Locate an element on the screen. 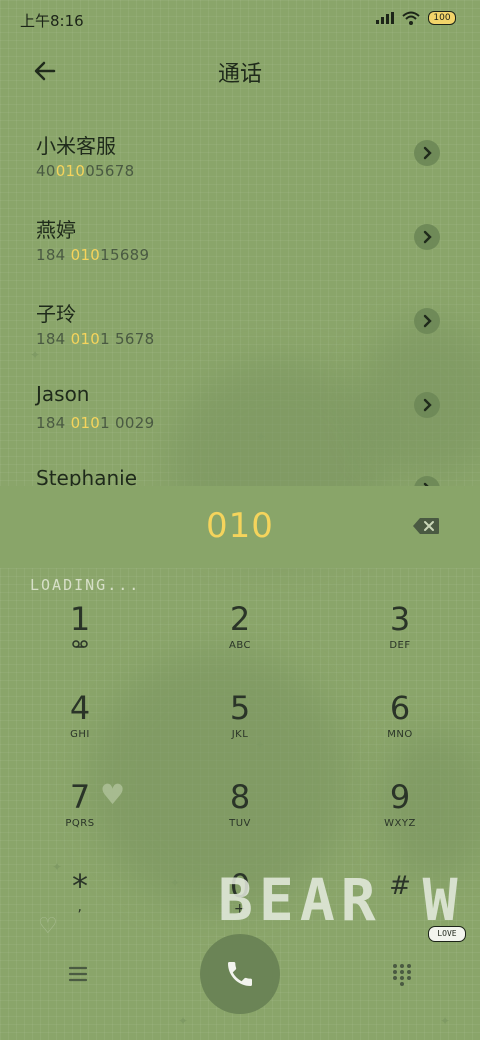 The image size is (480, 1040). status-icons: 100 is located at coordinates (416, 18).